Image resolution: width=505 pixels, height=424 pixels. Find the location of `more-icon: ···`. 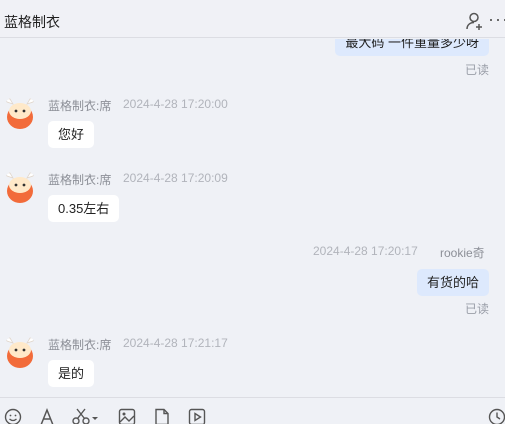

more-icon: ··· is located at coordinates (496, 19).